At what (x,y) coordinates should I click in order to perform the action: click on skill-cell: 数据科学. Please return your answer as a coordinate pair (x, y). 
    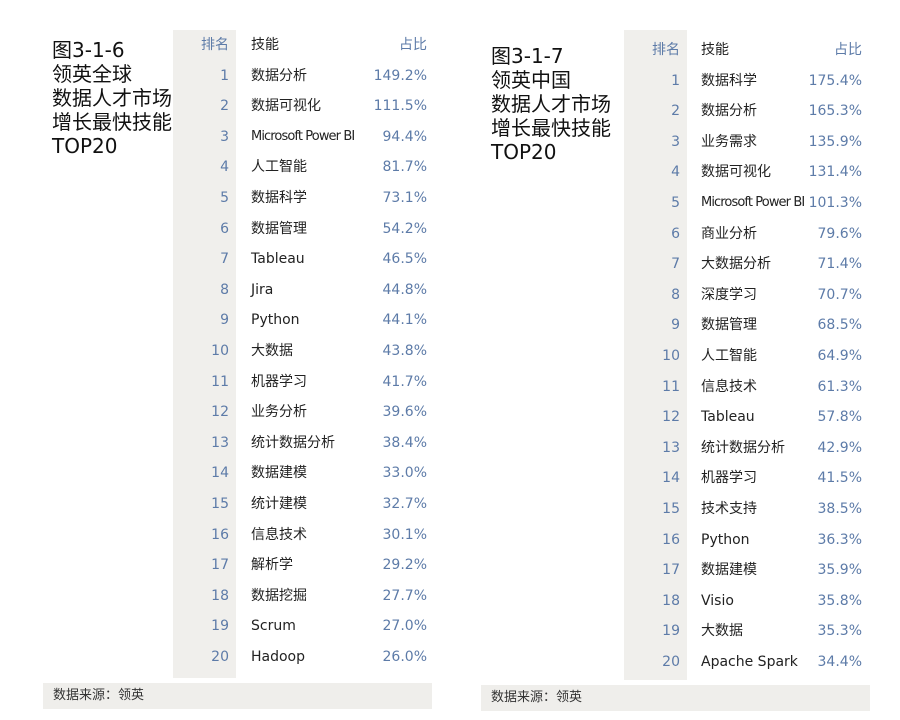
    Looking at the image, I should click on (279, 198).